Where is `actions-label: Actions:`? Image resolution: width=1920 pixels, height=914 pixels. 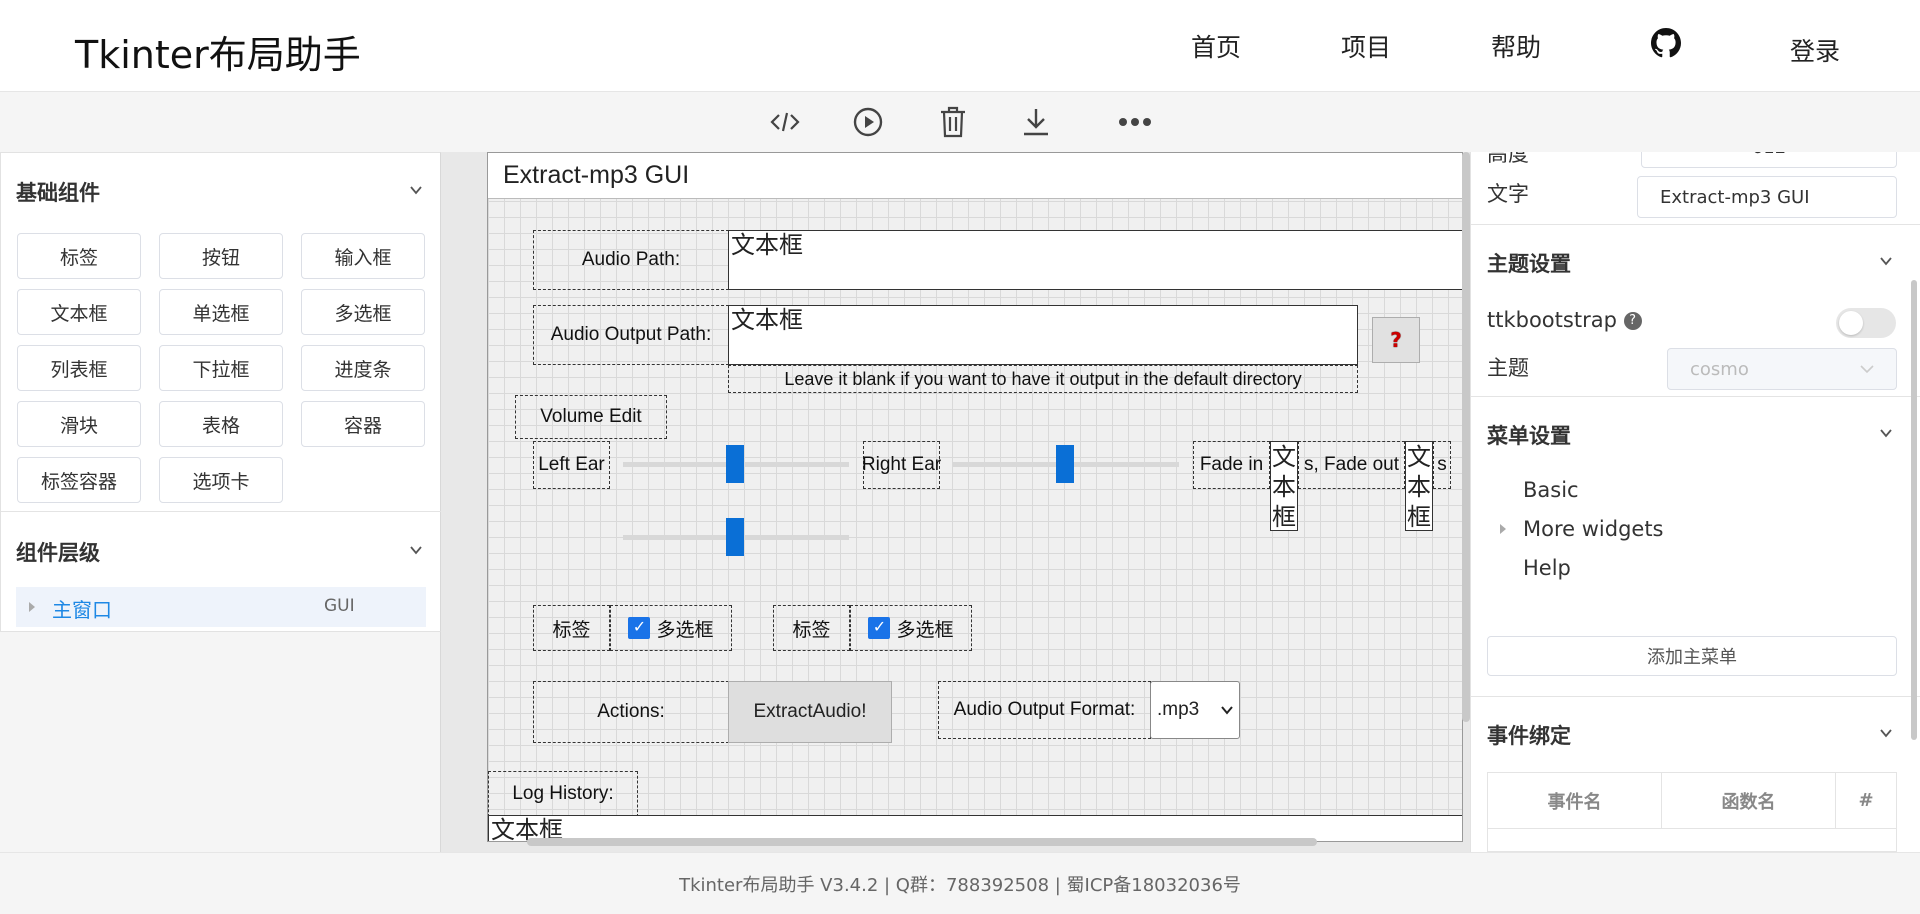 actions-label: Actions: is located at coordinates (631, 712).